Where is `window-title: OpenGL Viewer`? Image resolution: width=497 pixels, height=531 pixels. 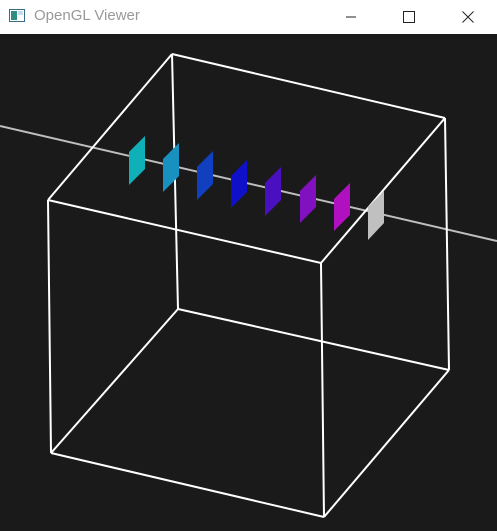
window-title: OpenGL Viewer is located at coordinates (87, 15).